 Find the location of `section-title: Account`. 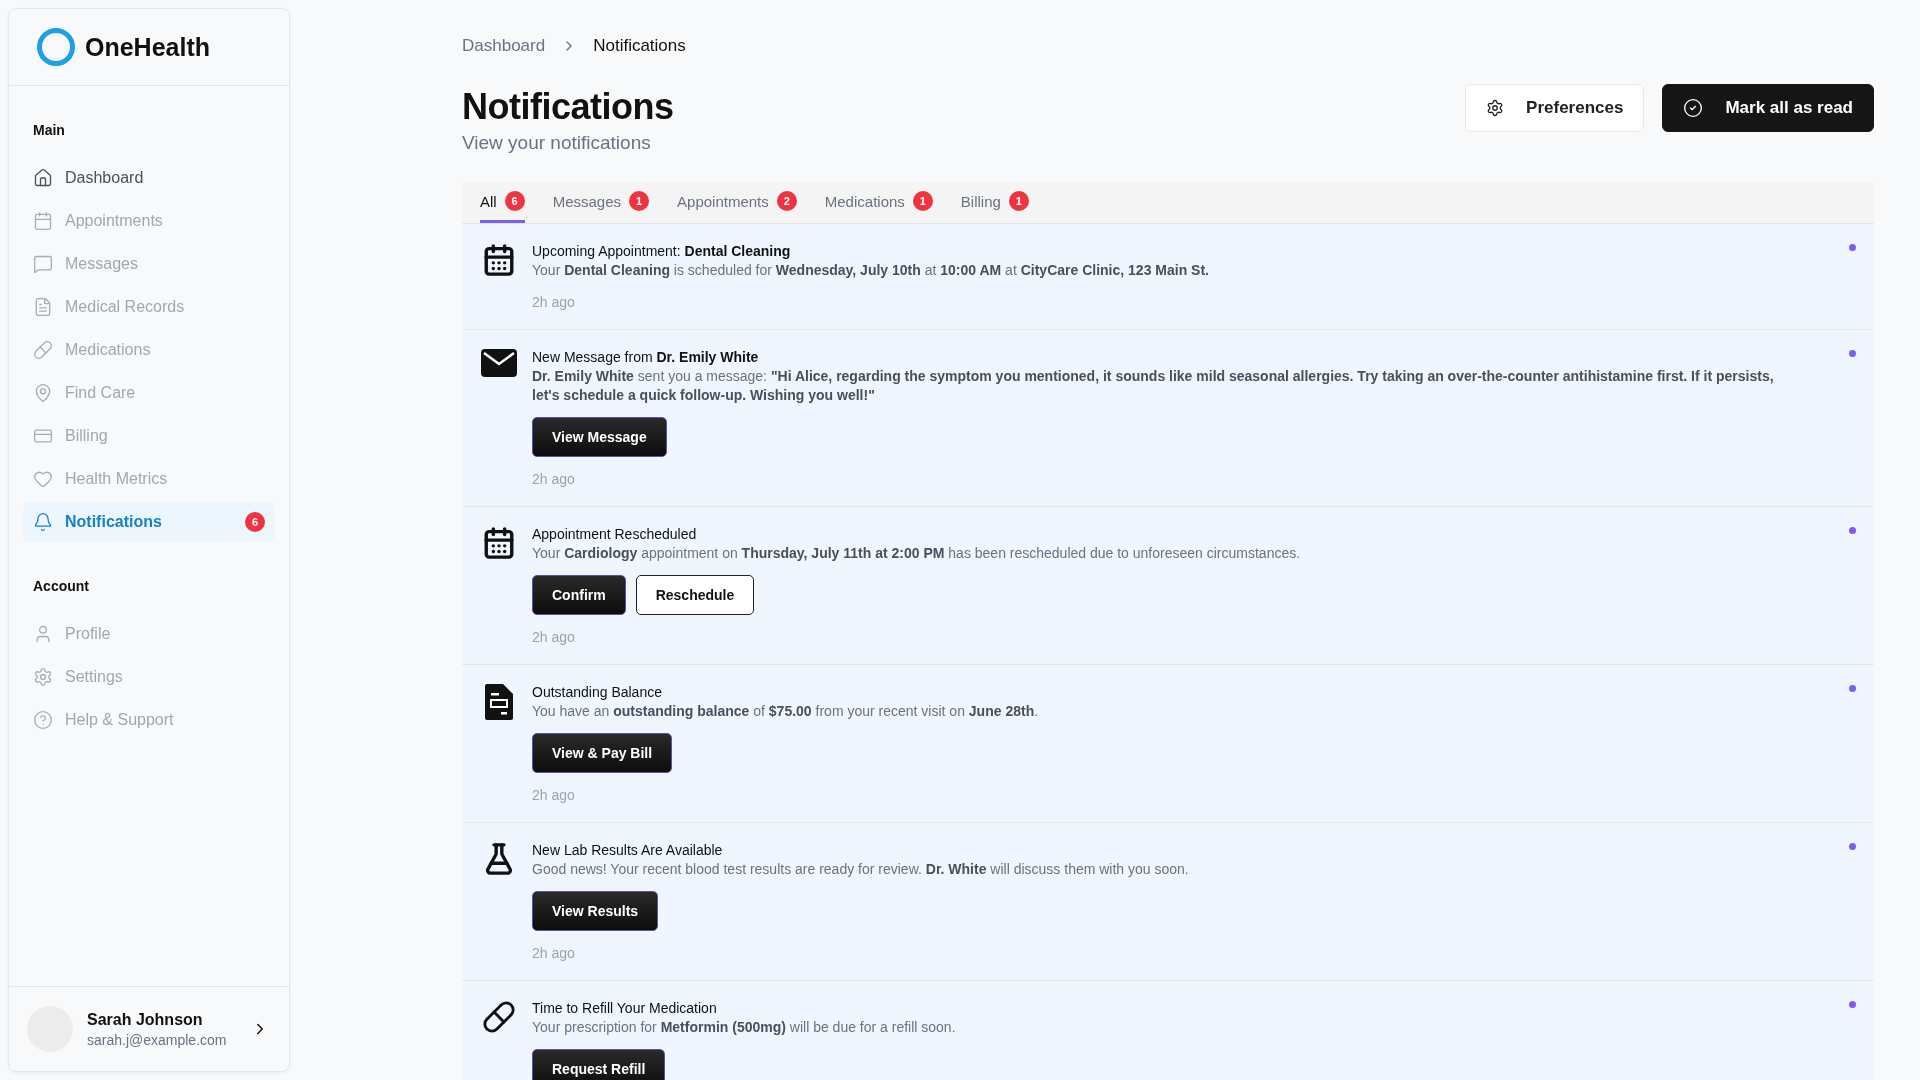

section-title: Account is located at coordinates (61, 586).